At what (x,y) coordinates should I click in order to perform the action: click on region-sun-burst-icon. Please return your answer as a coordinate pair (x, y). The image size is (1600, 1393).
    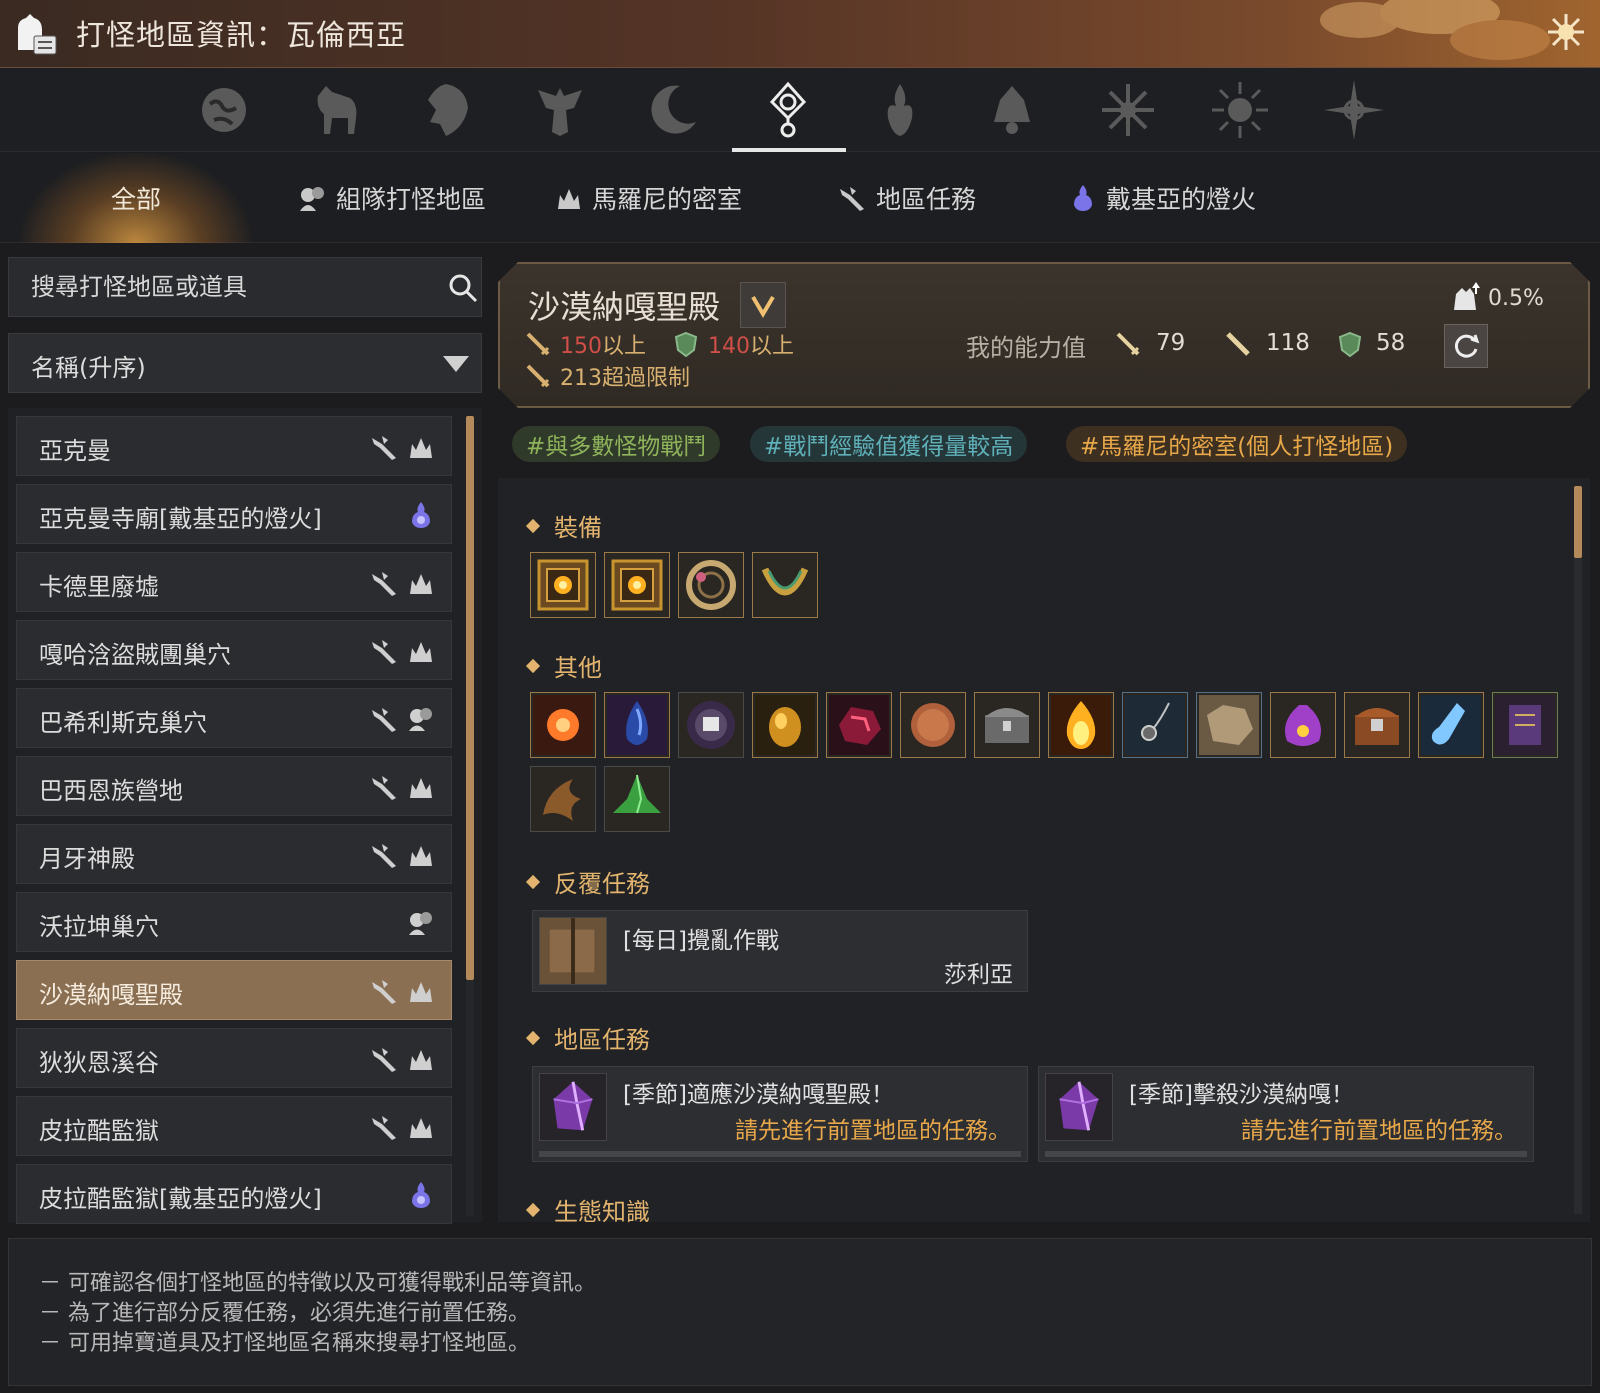
    Looking at the image, I should click on (1240, 110).